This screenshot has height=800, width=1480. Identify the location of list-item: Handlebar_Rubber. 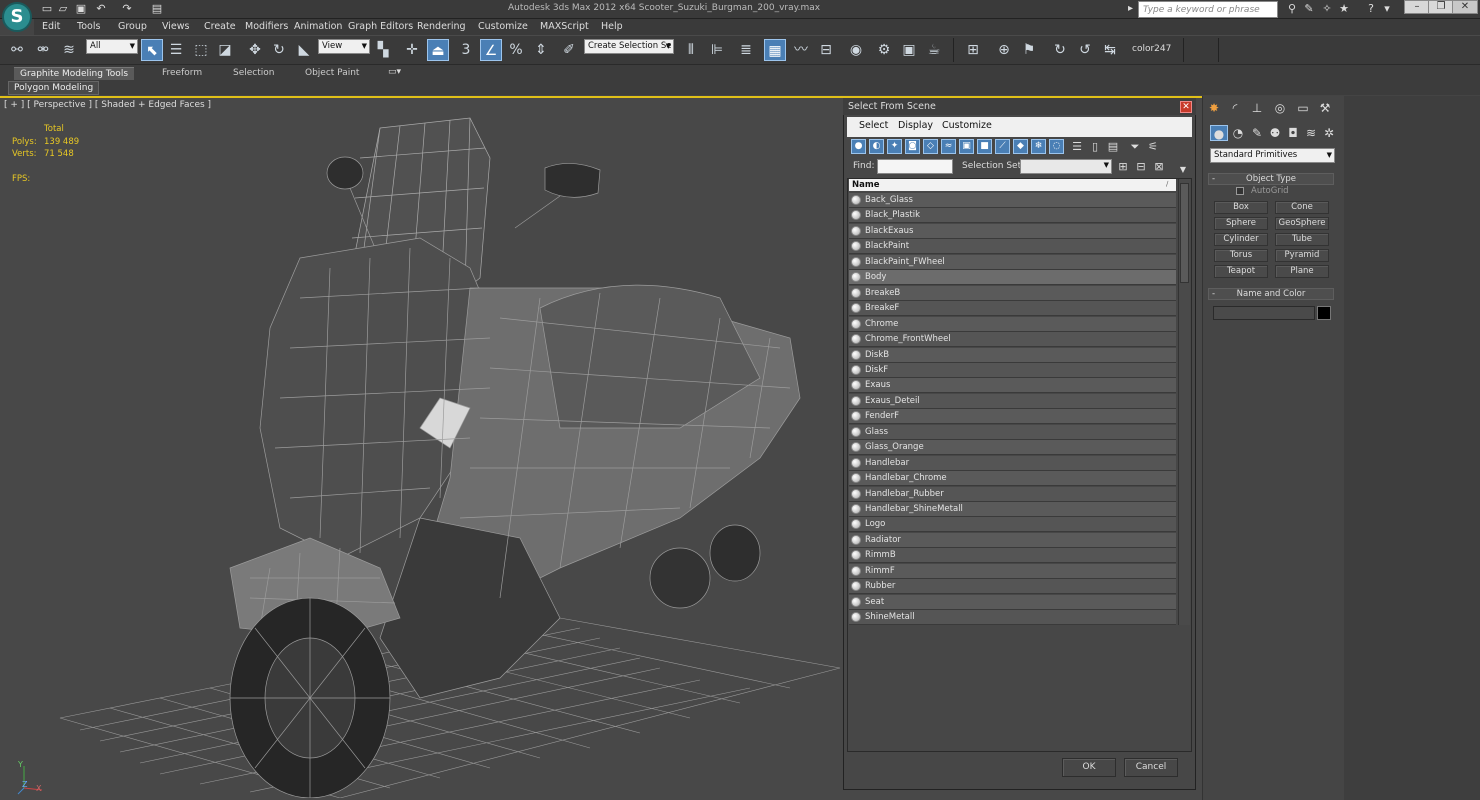
(1012, 494).